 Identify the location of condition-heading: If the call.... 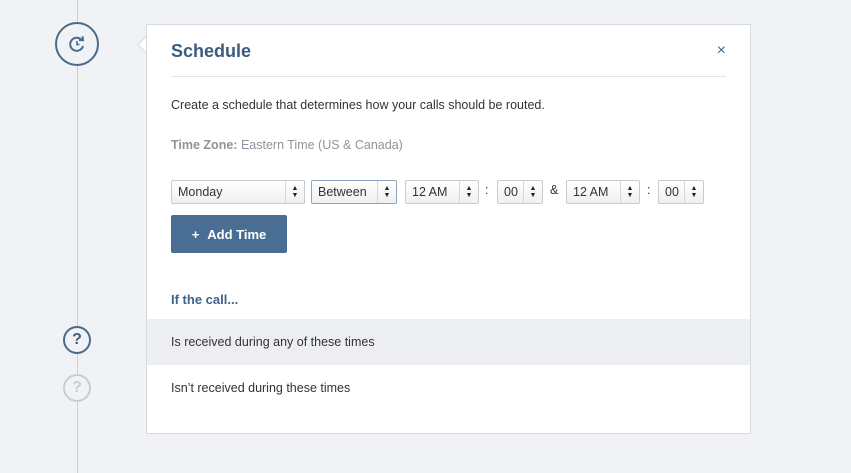
(205, 299).